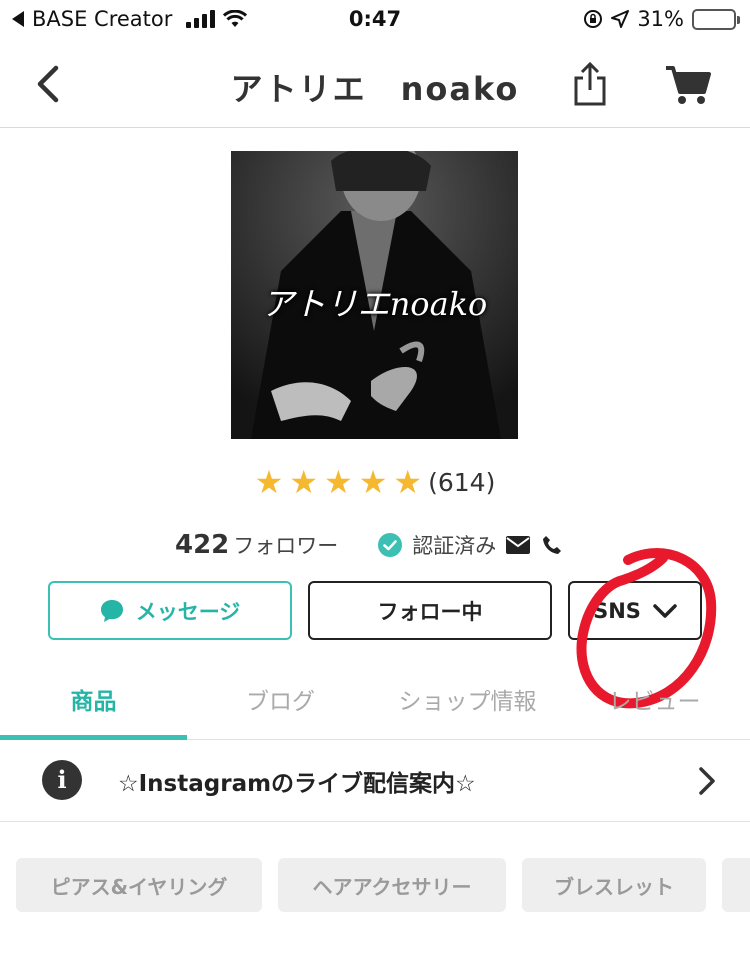 This screenshot has height=953, width=750. What do you see at coordinates (375, 20) in the screenshot?
I see `status-bar: BASE Creator 0:47 31%` at bounding box center [375, 20].